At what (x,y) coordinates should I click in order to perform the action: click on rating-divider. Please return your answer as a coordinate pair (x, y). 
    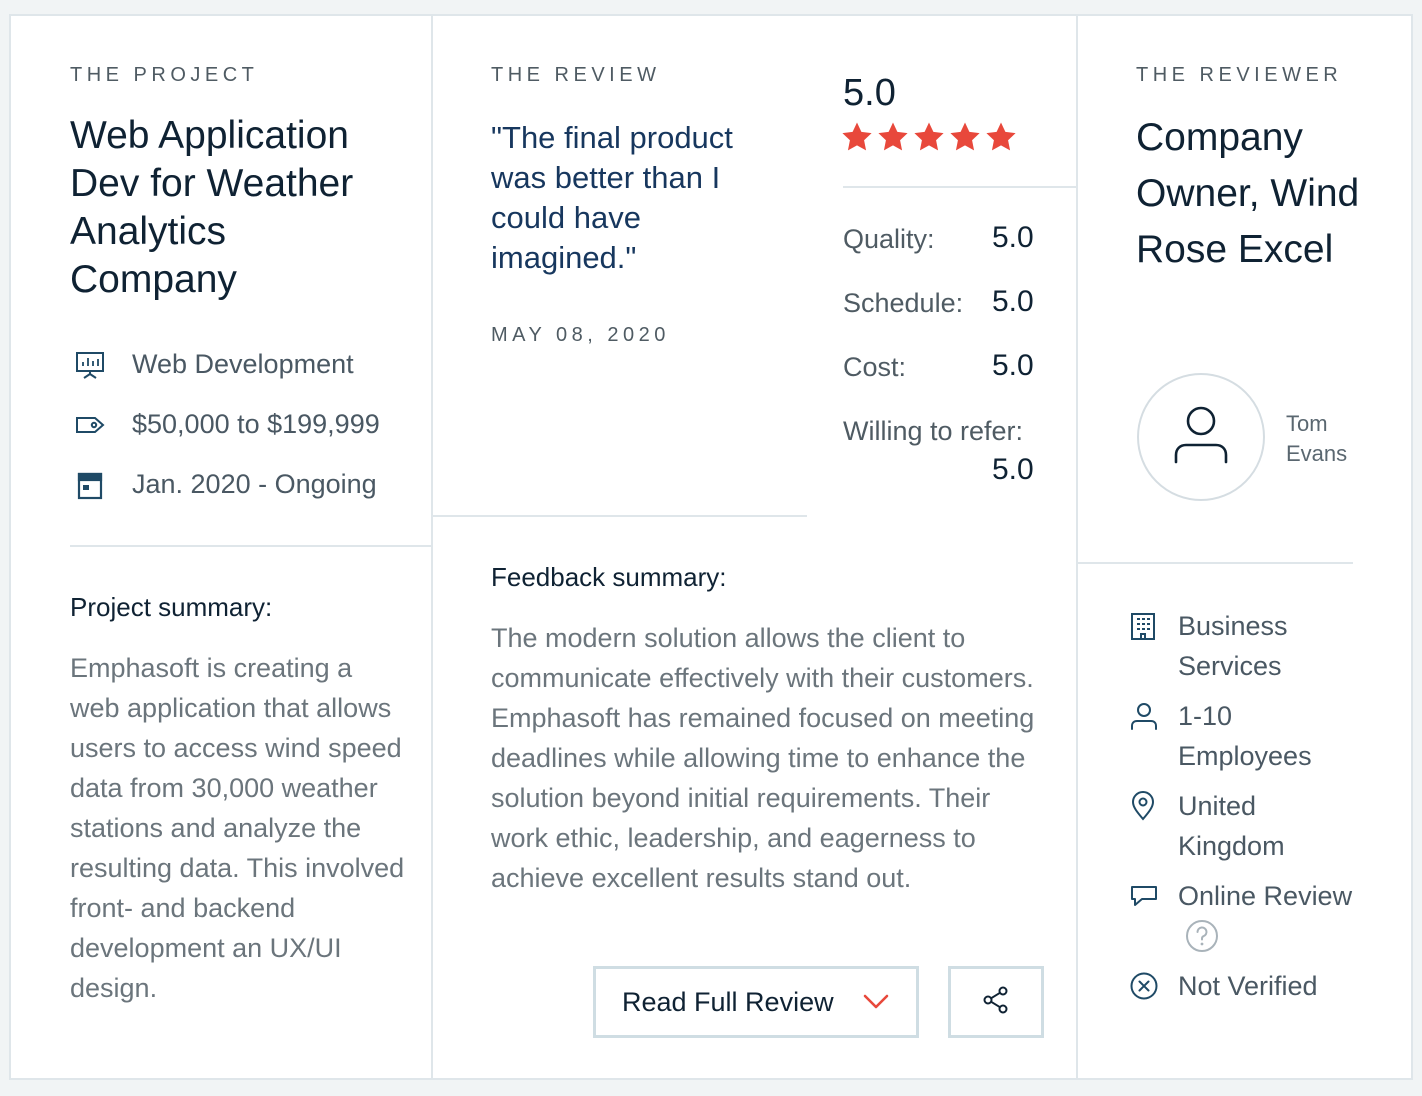
    Looking at the image, I should click on (959, 187).